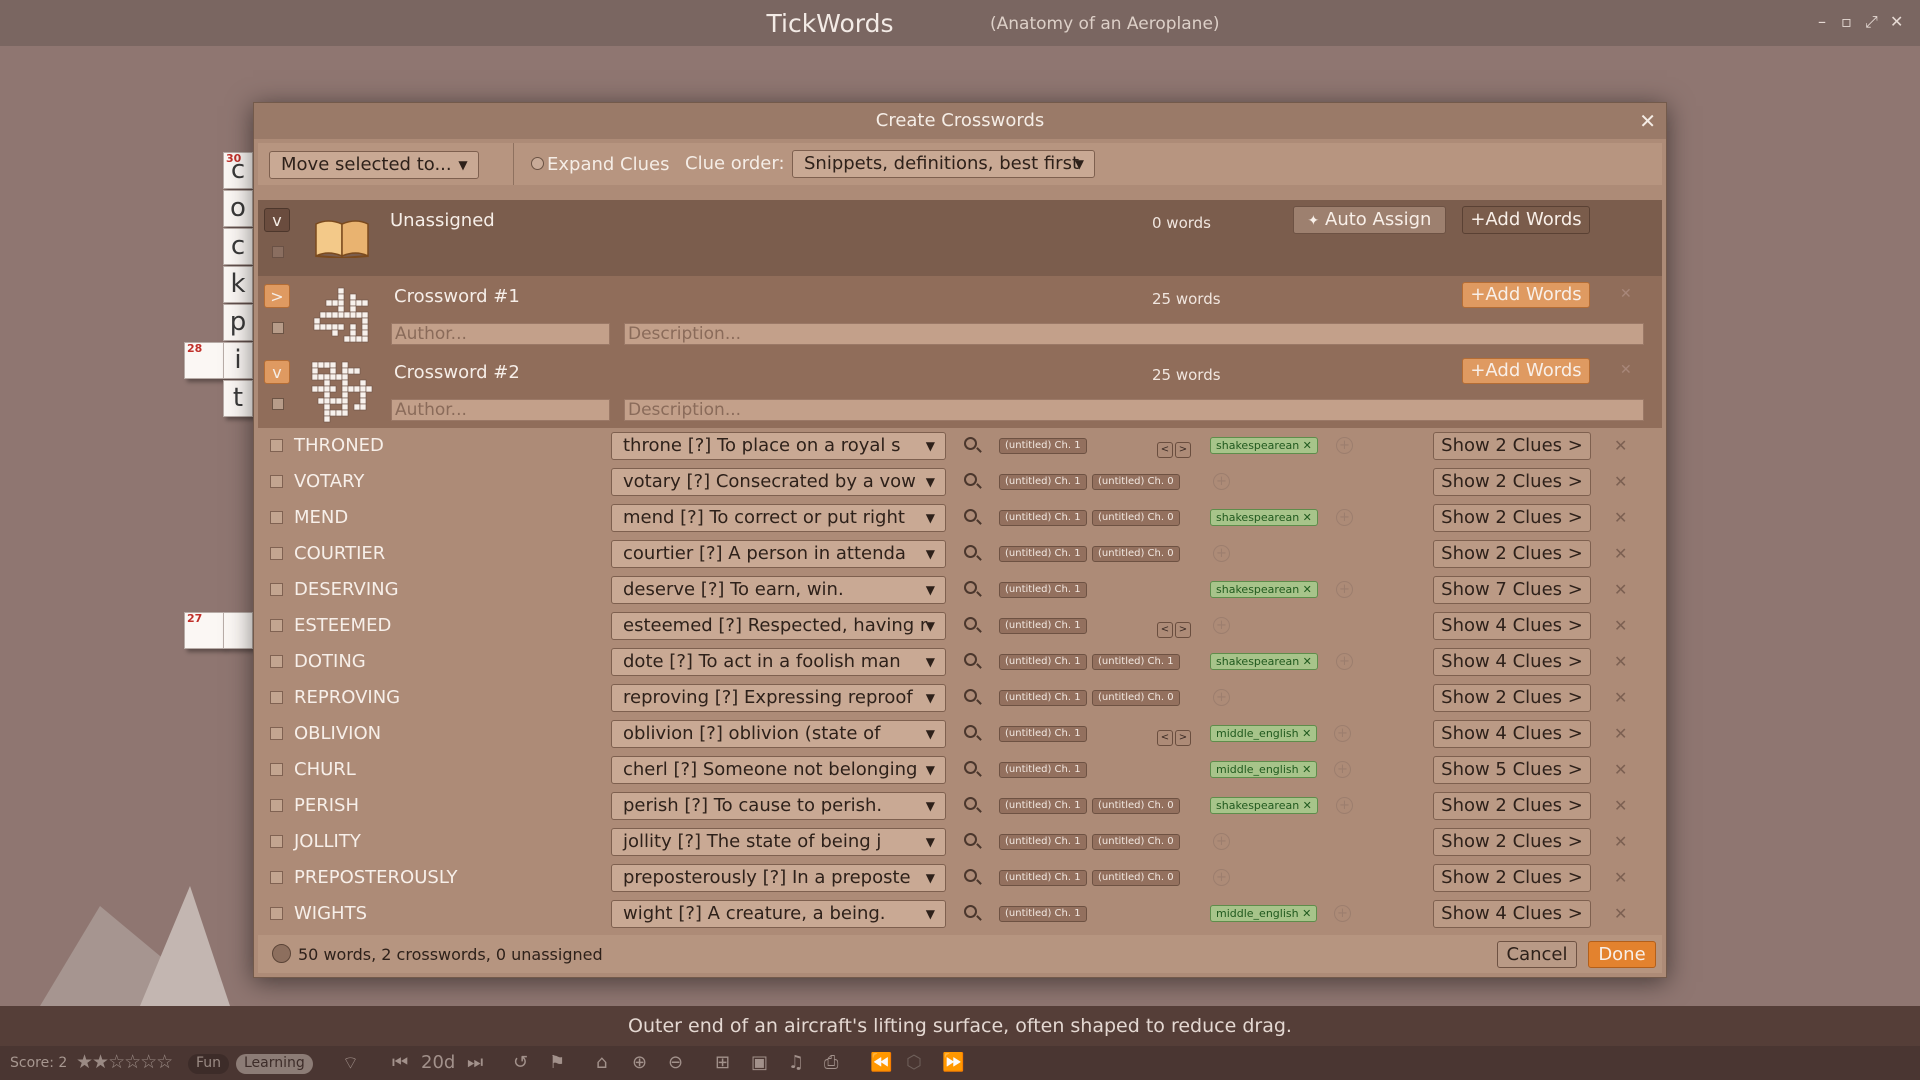 This screenshot has width=1920, height=1080. Describe the element at coordinates (537, 163) in the screenshot. I see `expand-clues-radio` at that location.